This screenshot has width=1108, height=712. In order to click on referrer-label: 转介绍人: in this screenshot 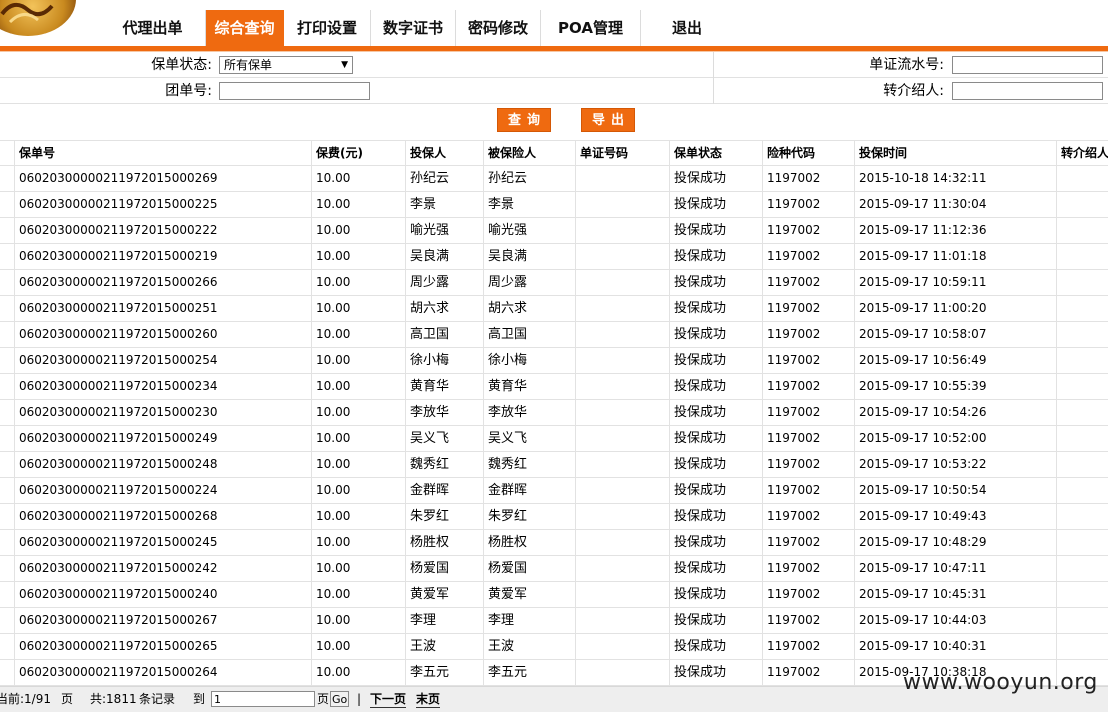, I will do `click(913, 91)`.